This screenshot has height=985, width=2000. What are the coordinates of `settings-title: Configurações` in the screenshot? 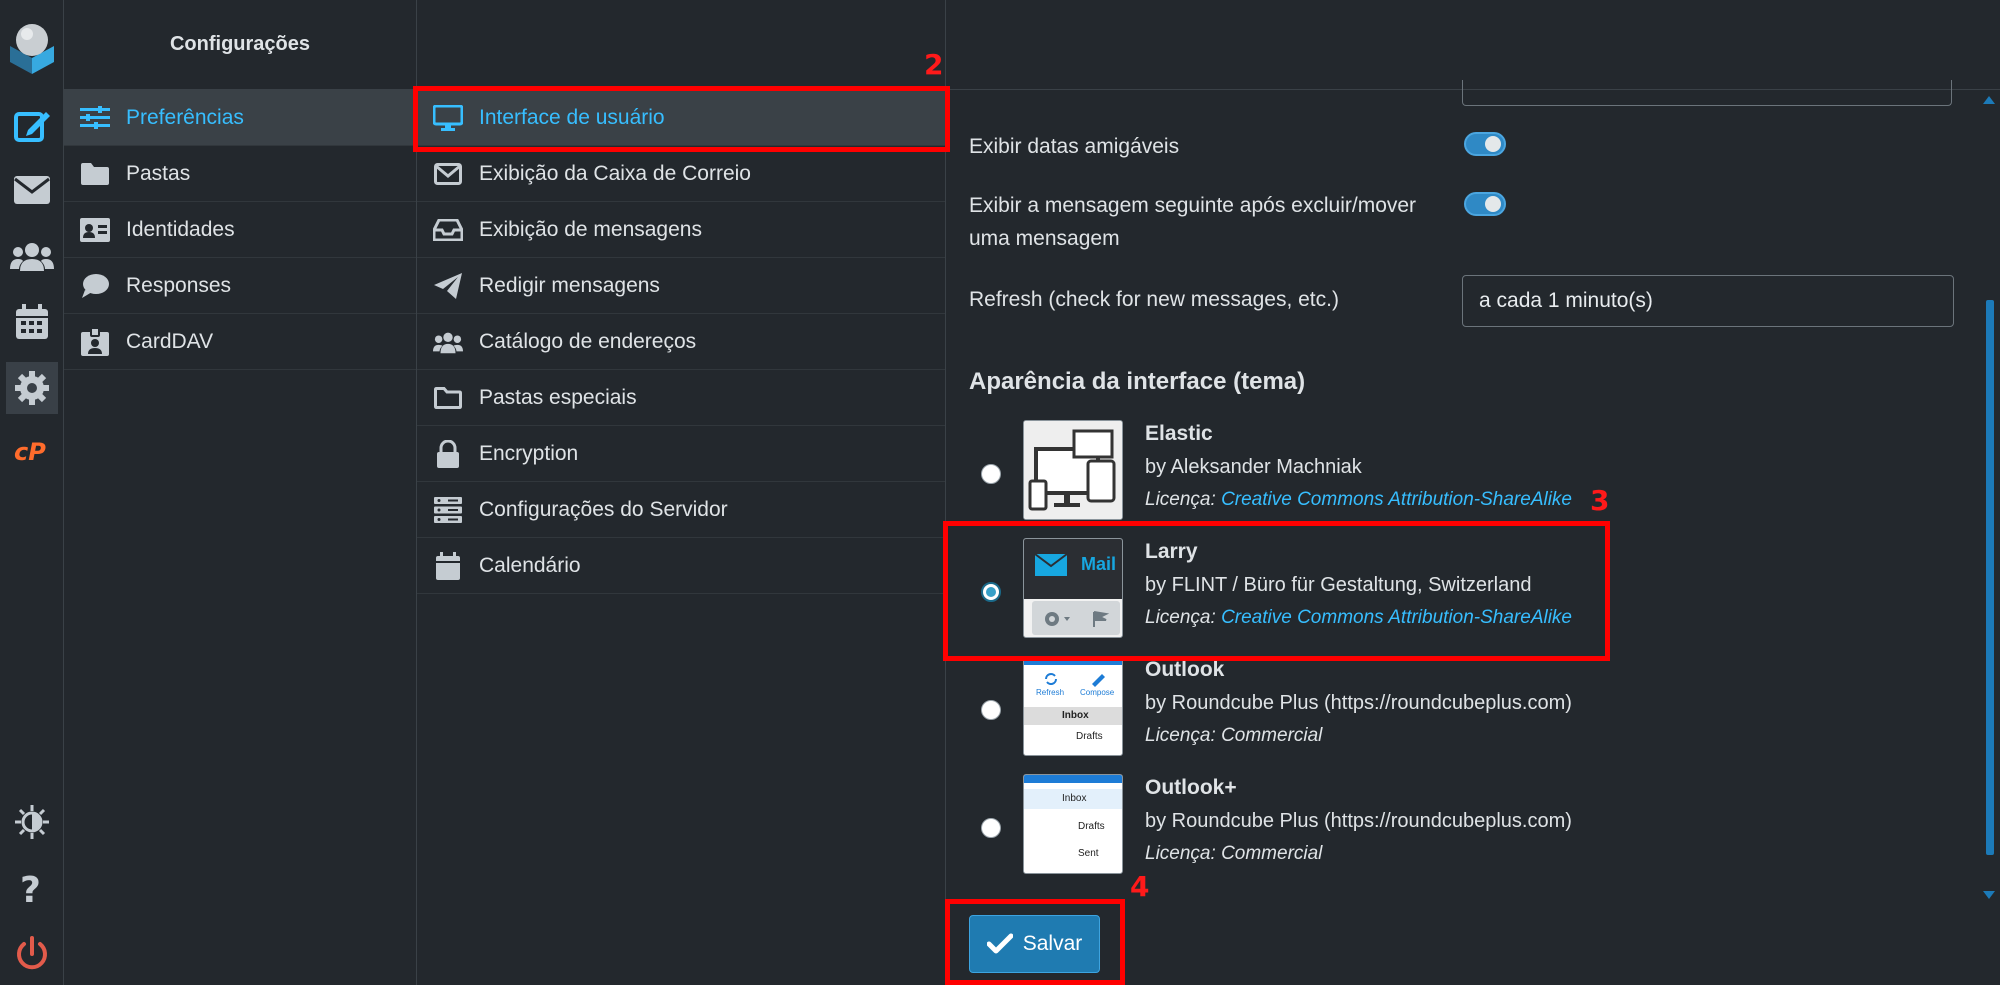 It's located at (240, 45).